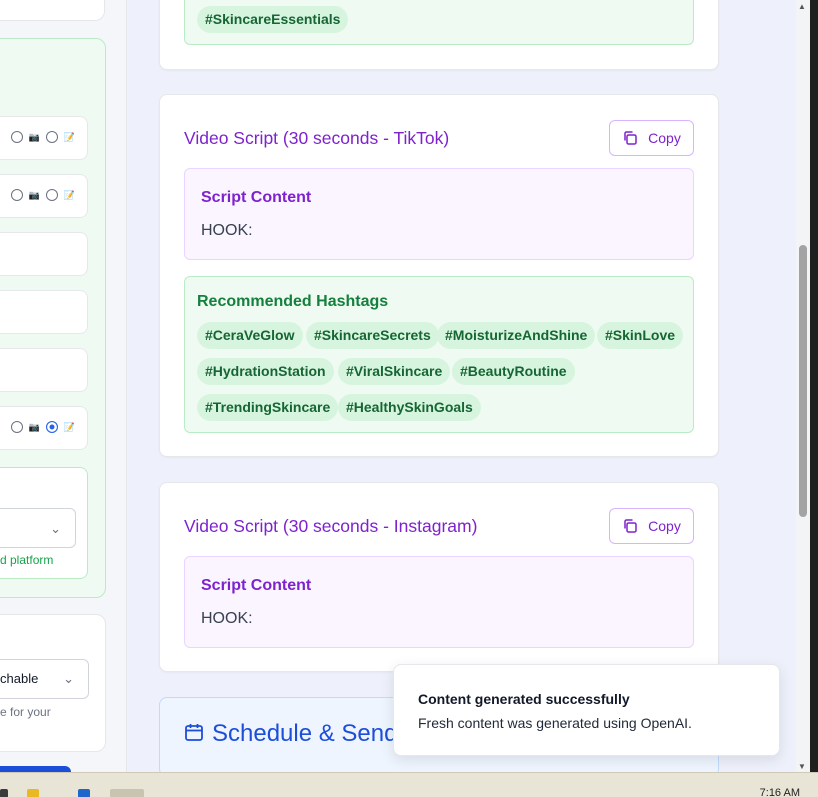  I want to click on browser-icon, so click(127, 793).